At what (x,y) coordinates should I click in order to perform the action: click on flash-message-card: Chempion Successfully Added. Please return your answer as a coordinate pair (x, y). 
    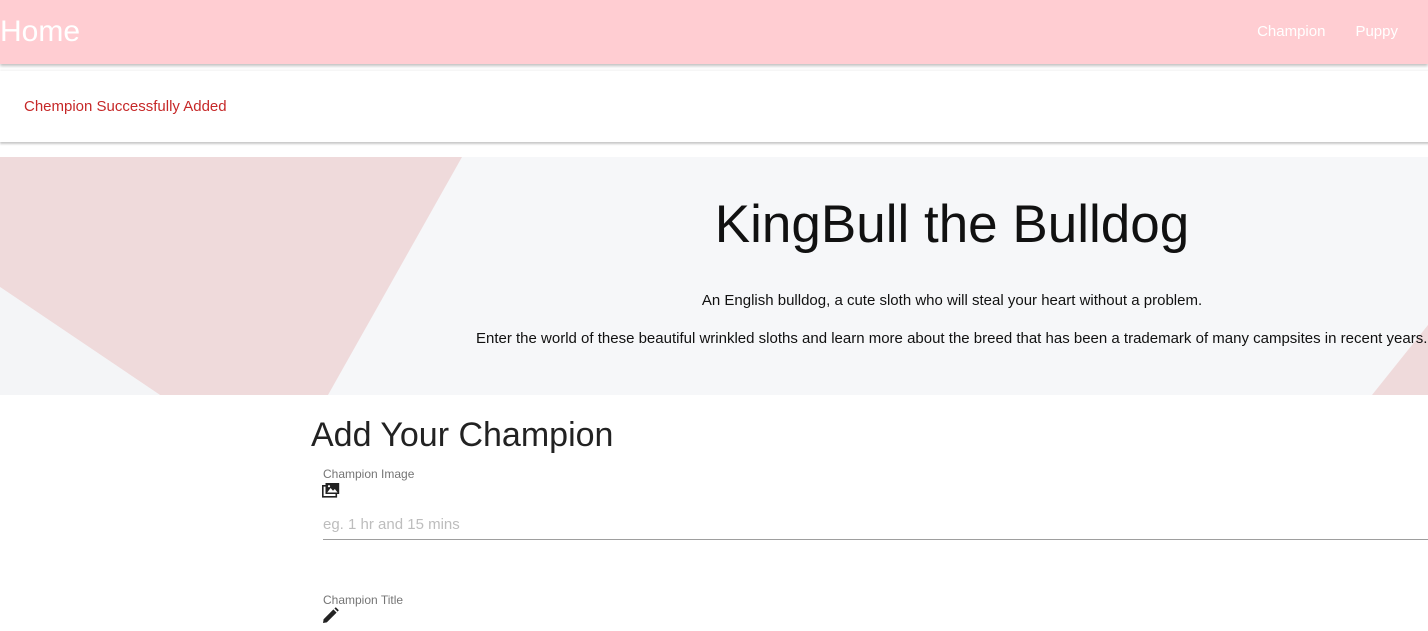
    Looking at the image, I should click on (714, 106).